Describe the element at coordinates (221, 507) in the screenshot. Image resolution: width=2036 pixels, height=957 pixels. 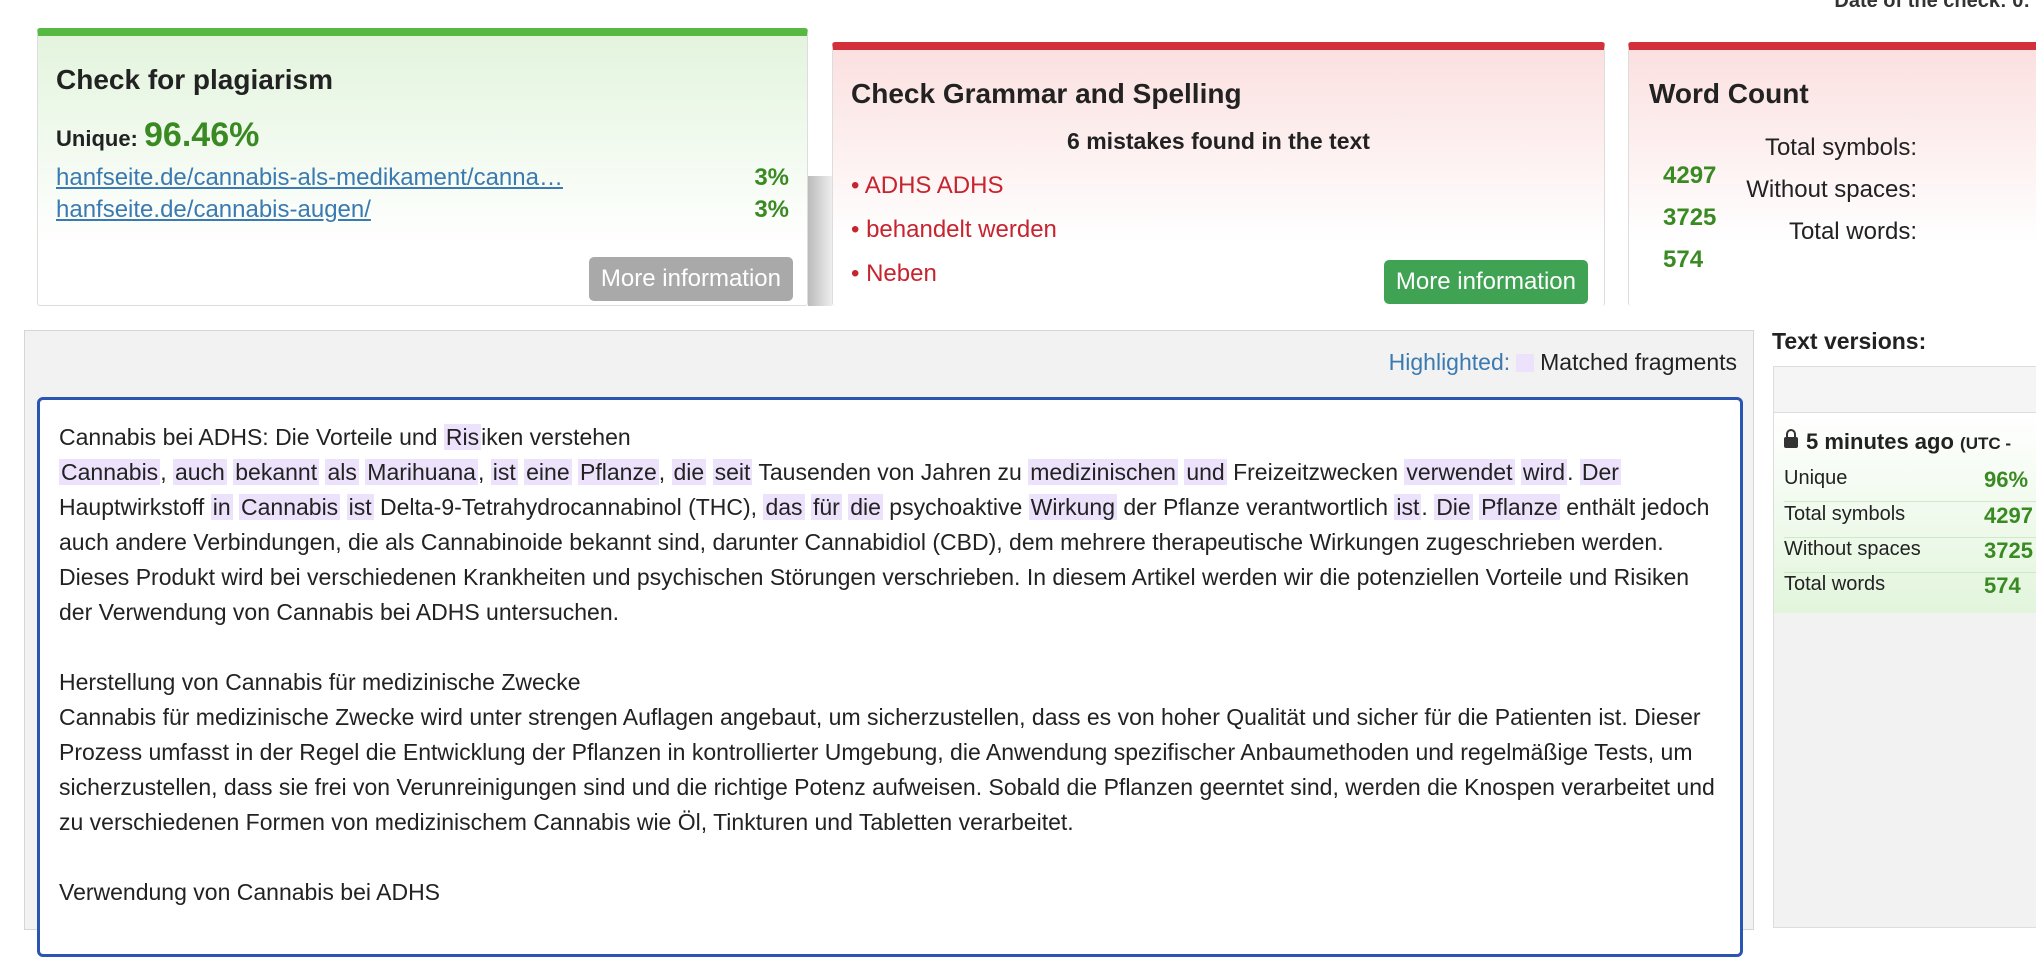
I see `matched-fragment: in` at that location.